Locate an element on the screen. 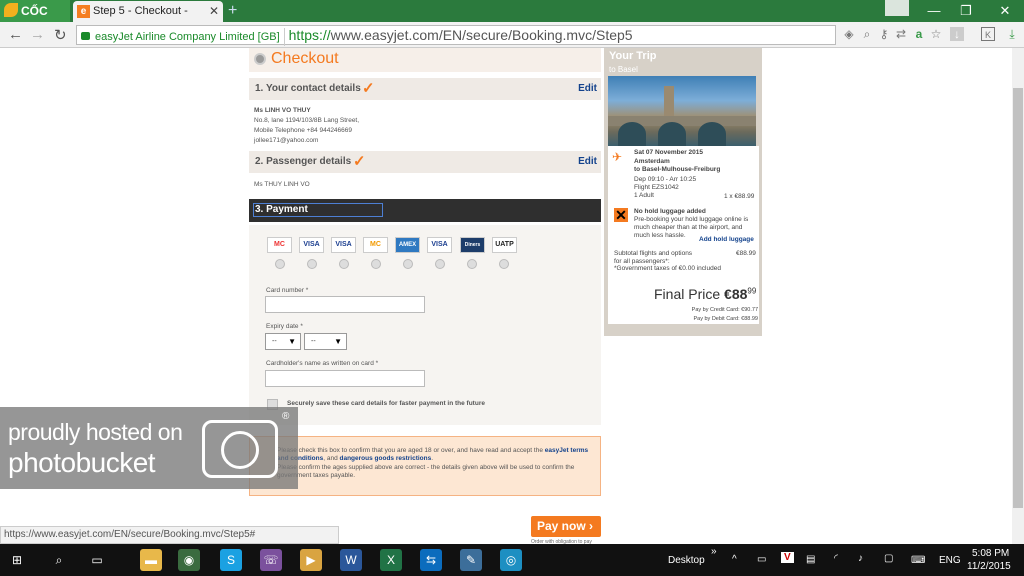 This screenshot has width=1024, height=576. passenger-details: Ms THUY LINH VO is located at coordinates (282, 185).